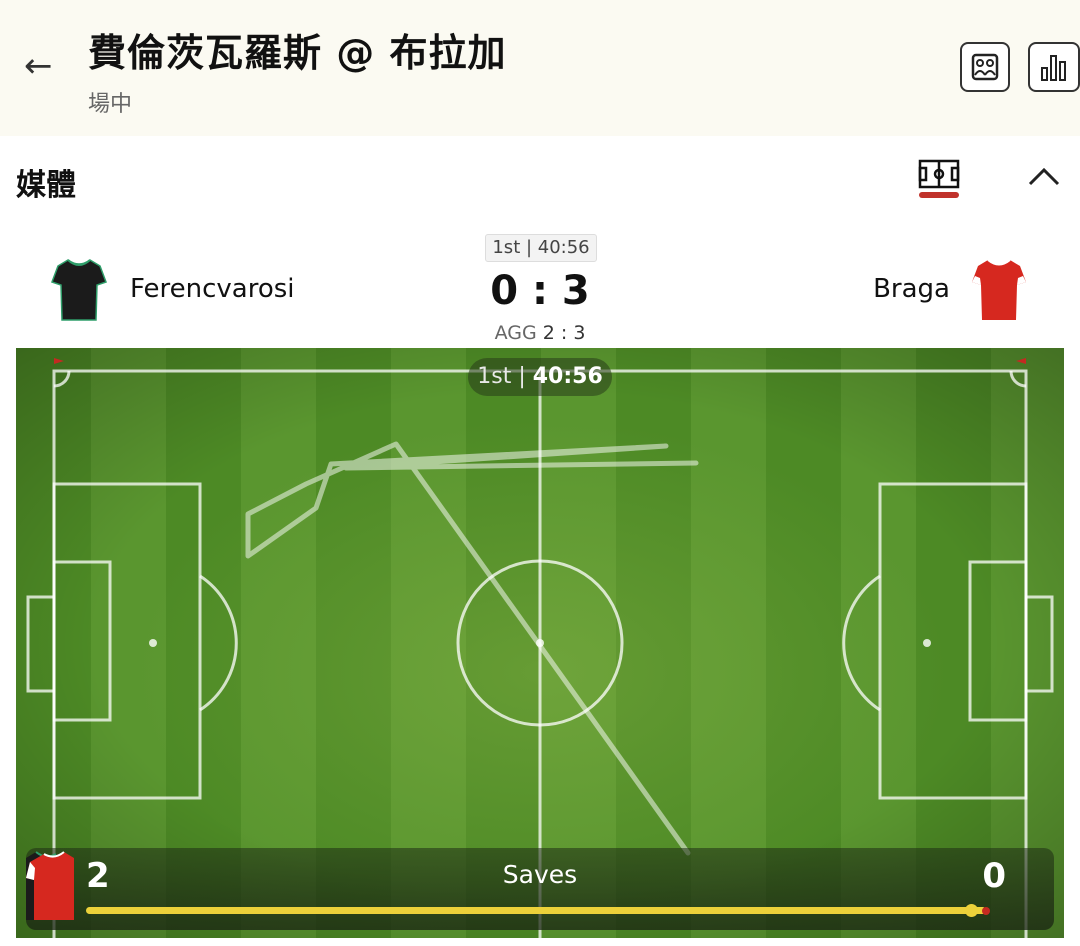 The height and width of the screenshot is (946, 1080). I want to click on home-stat-value: 2, so click(98, 876).